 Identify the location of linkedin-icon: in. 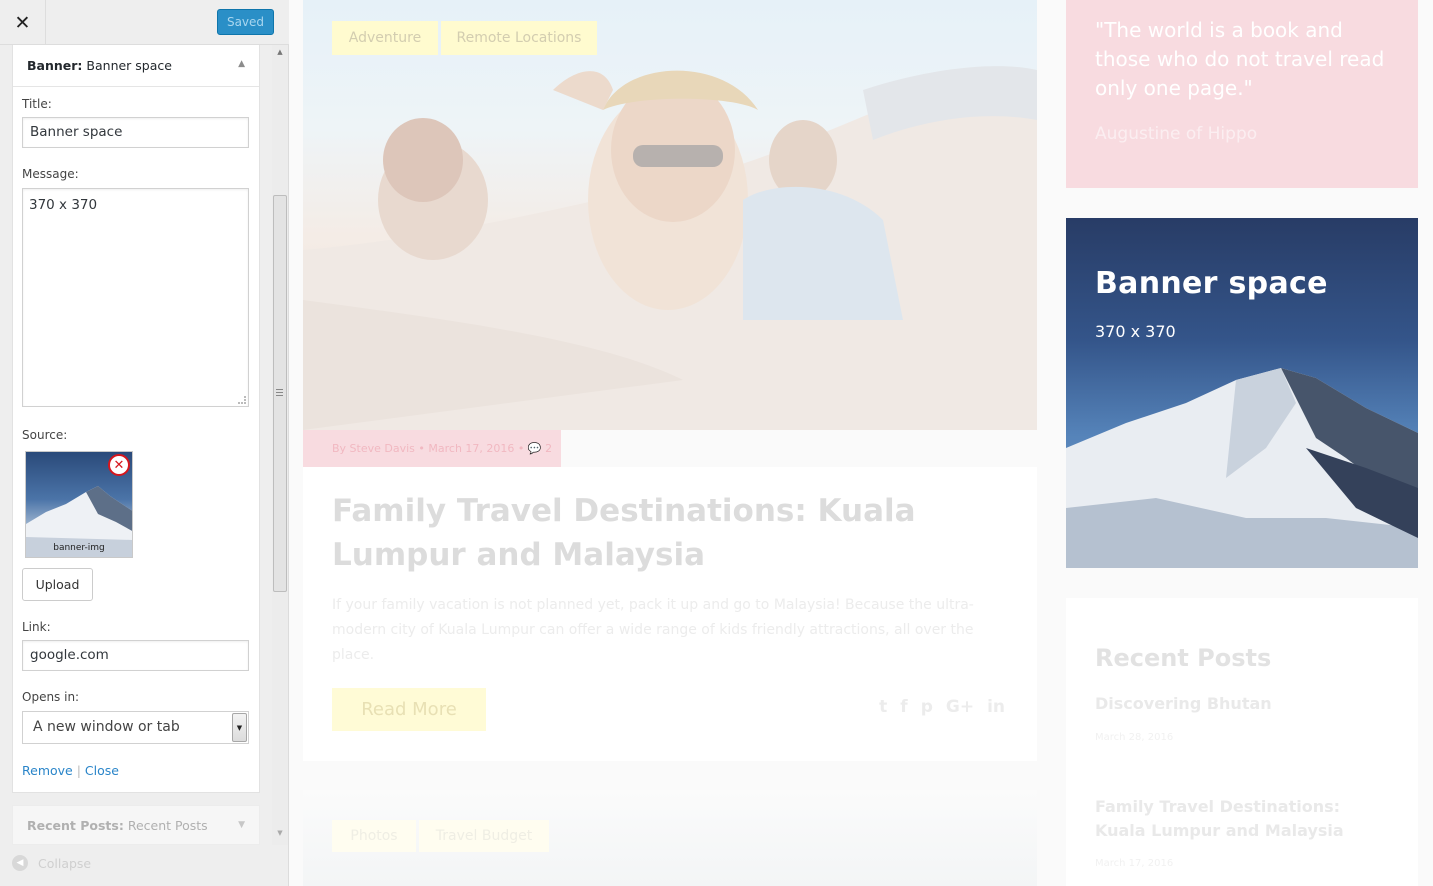
(996, 707).